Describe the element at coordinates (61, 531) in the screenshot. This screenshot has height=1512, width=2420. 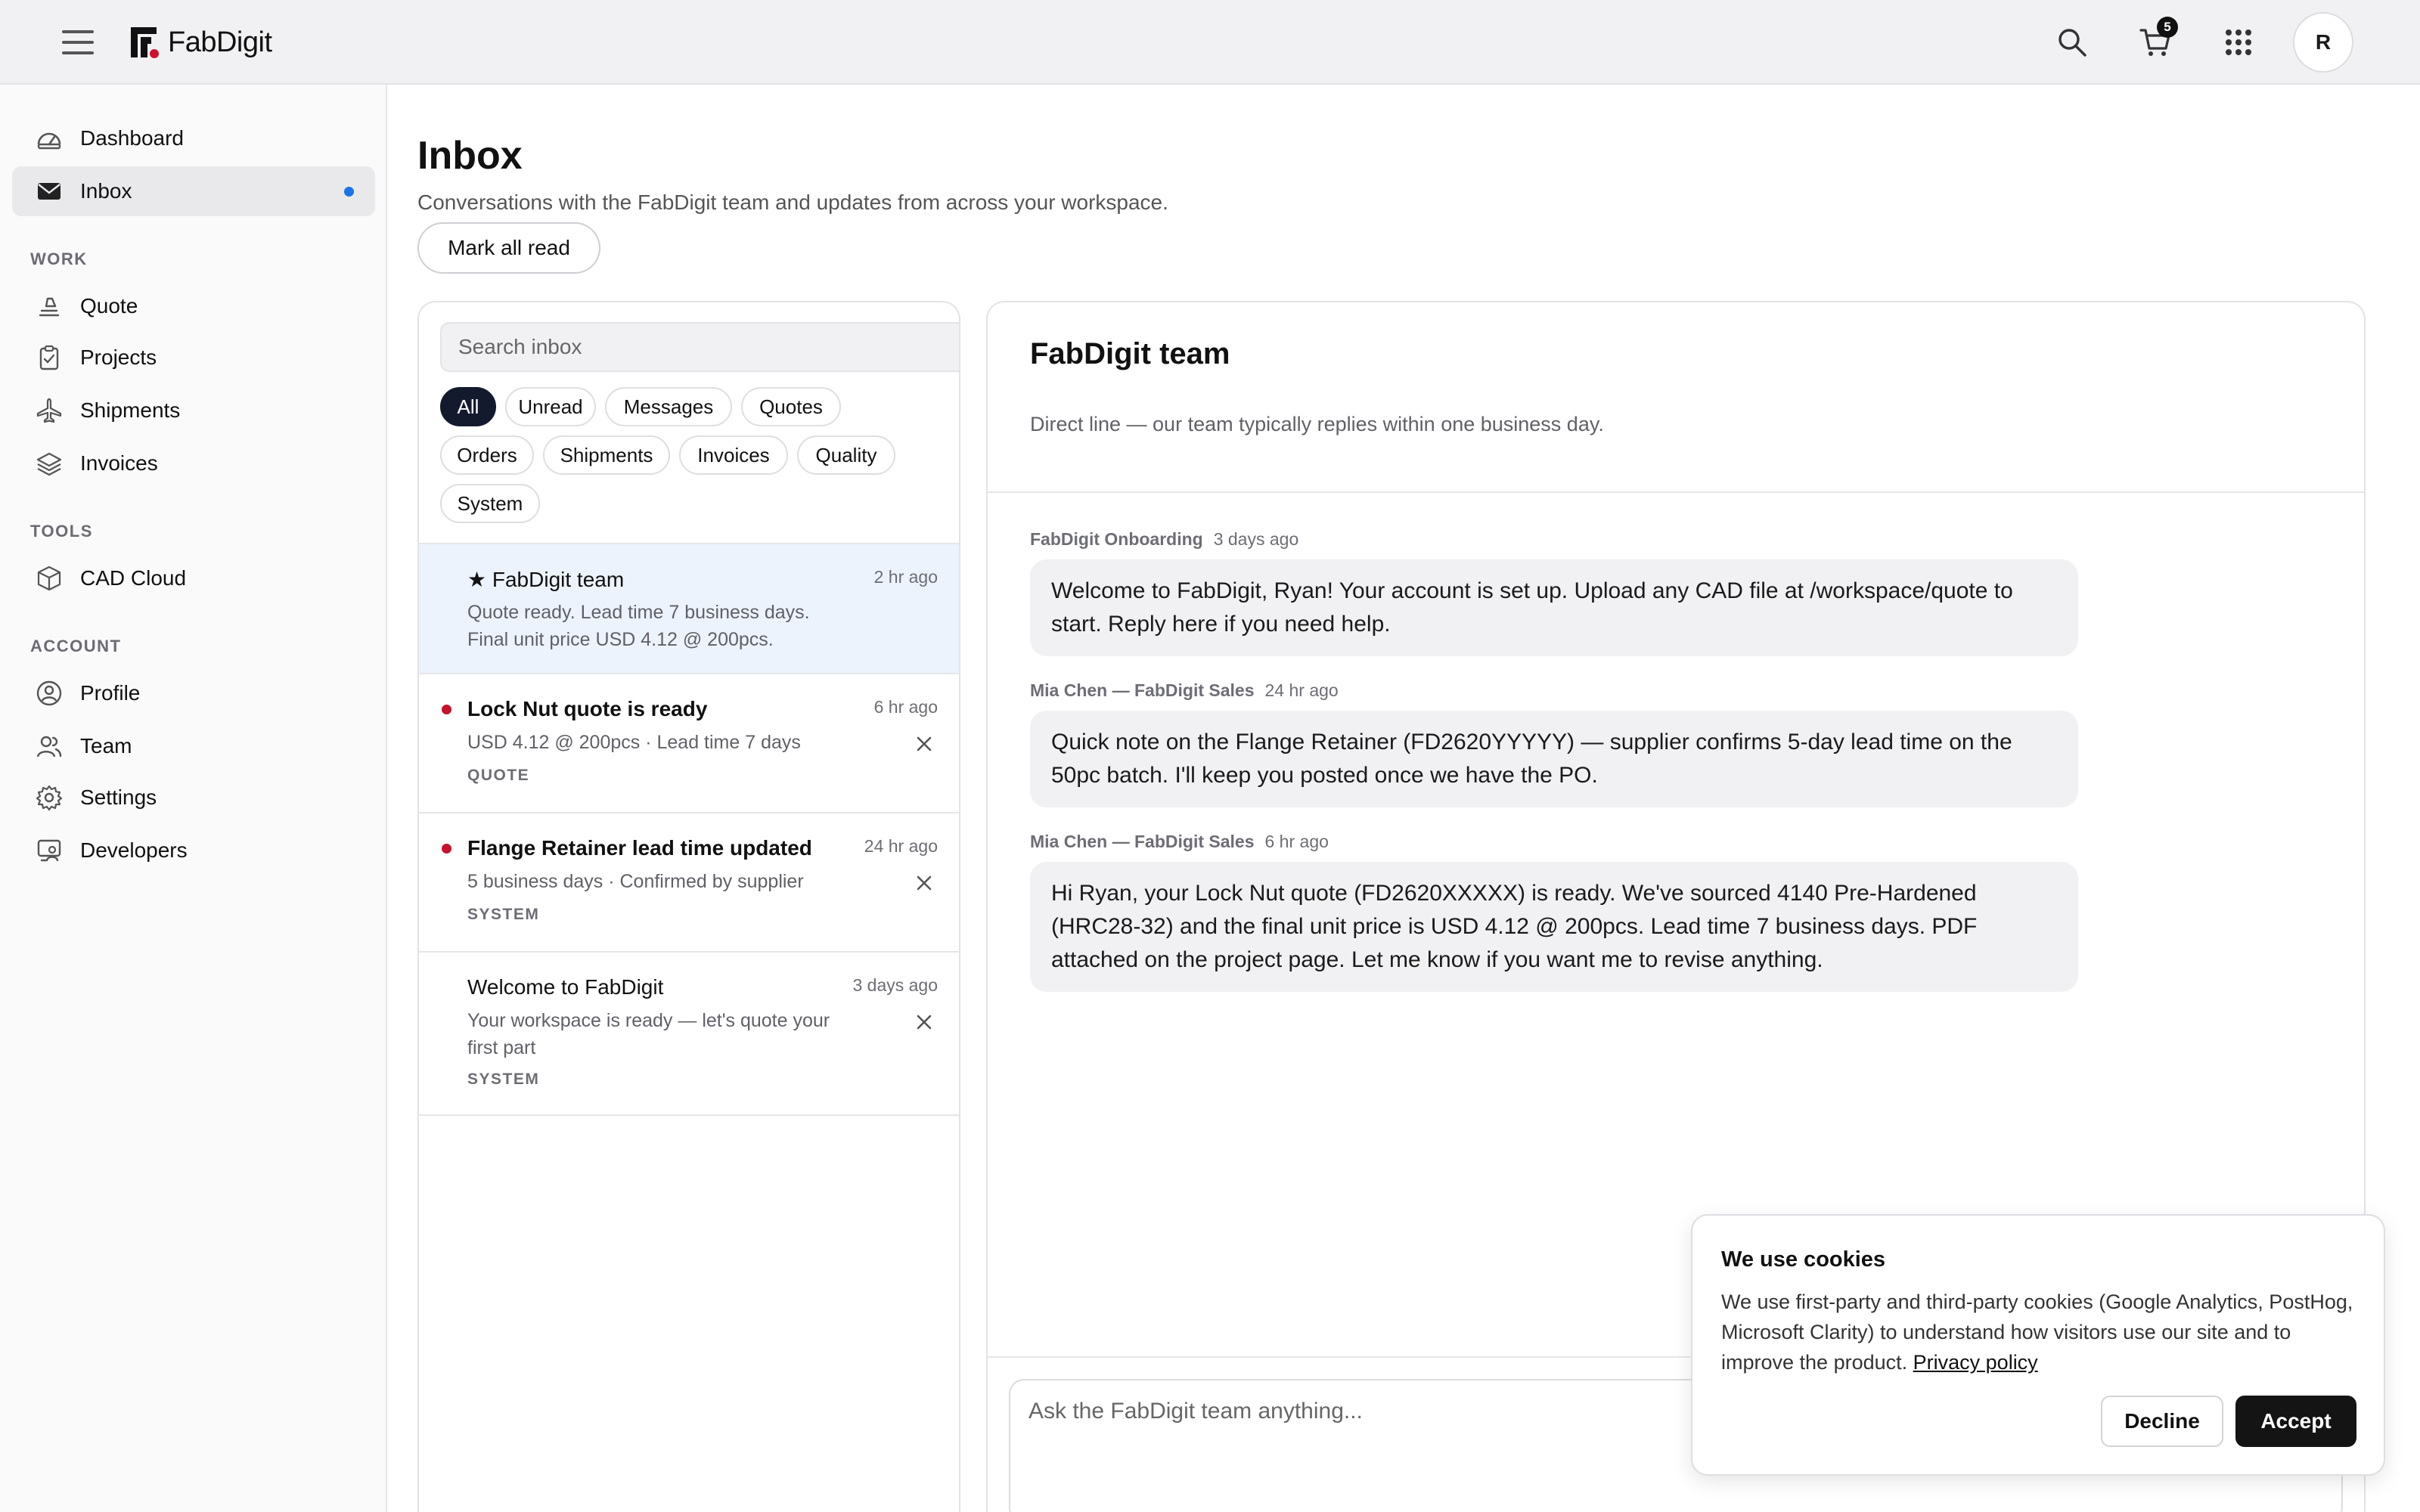
I see `nav-section-tools: TOOLS` at that location.